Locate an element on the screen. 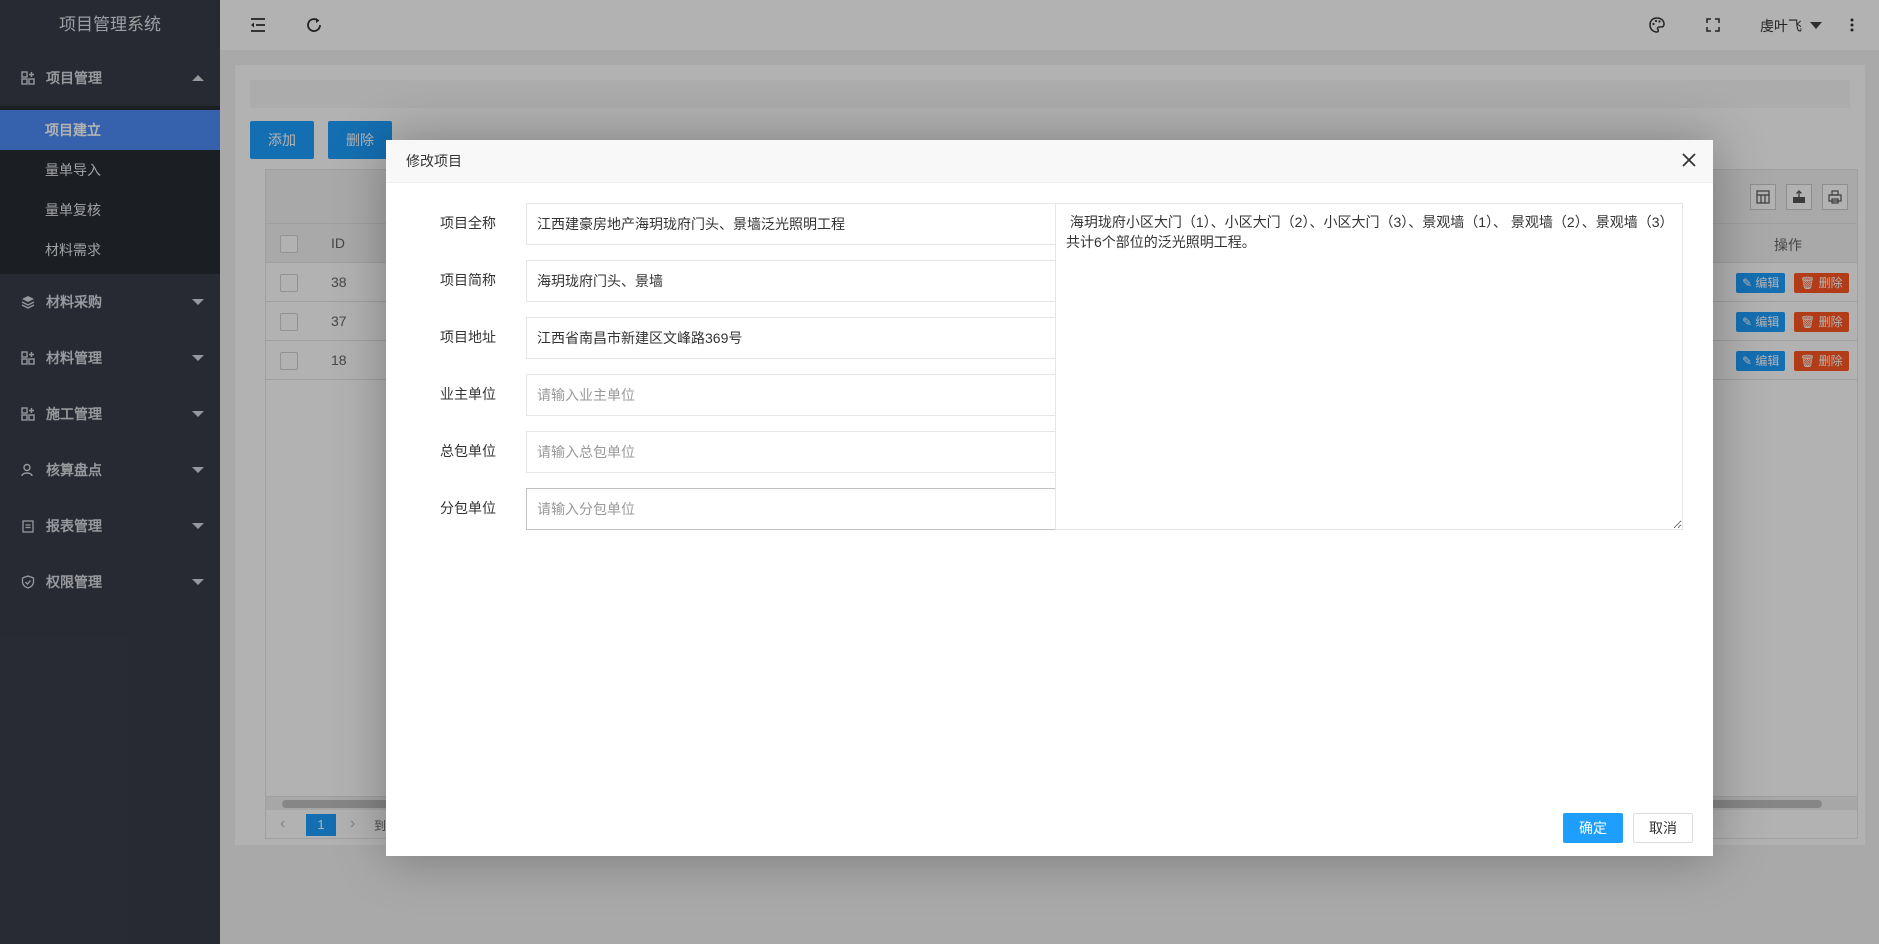  full-name-input is located at coordinates (795, 224).